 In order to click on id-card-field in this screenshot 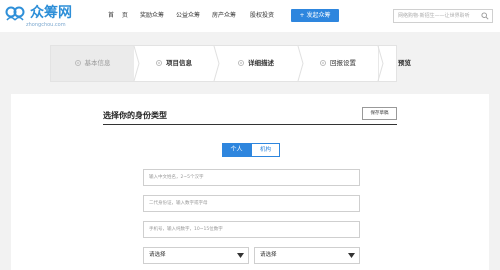, I will do `click(251, 203)`.